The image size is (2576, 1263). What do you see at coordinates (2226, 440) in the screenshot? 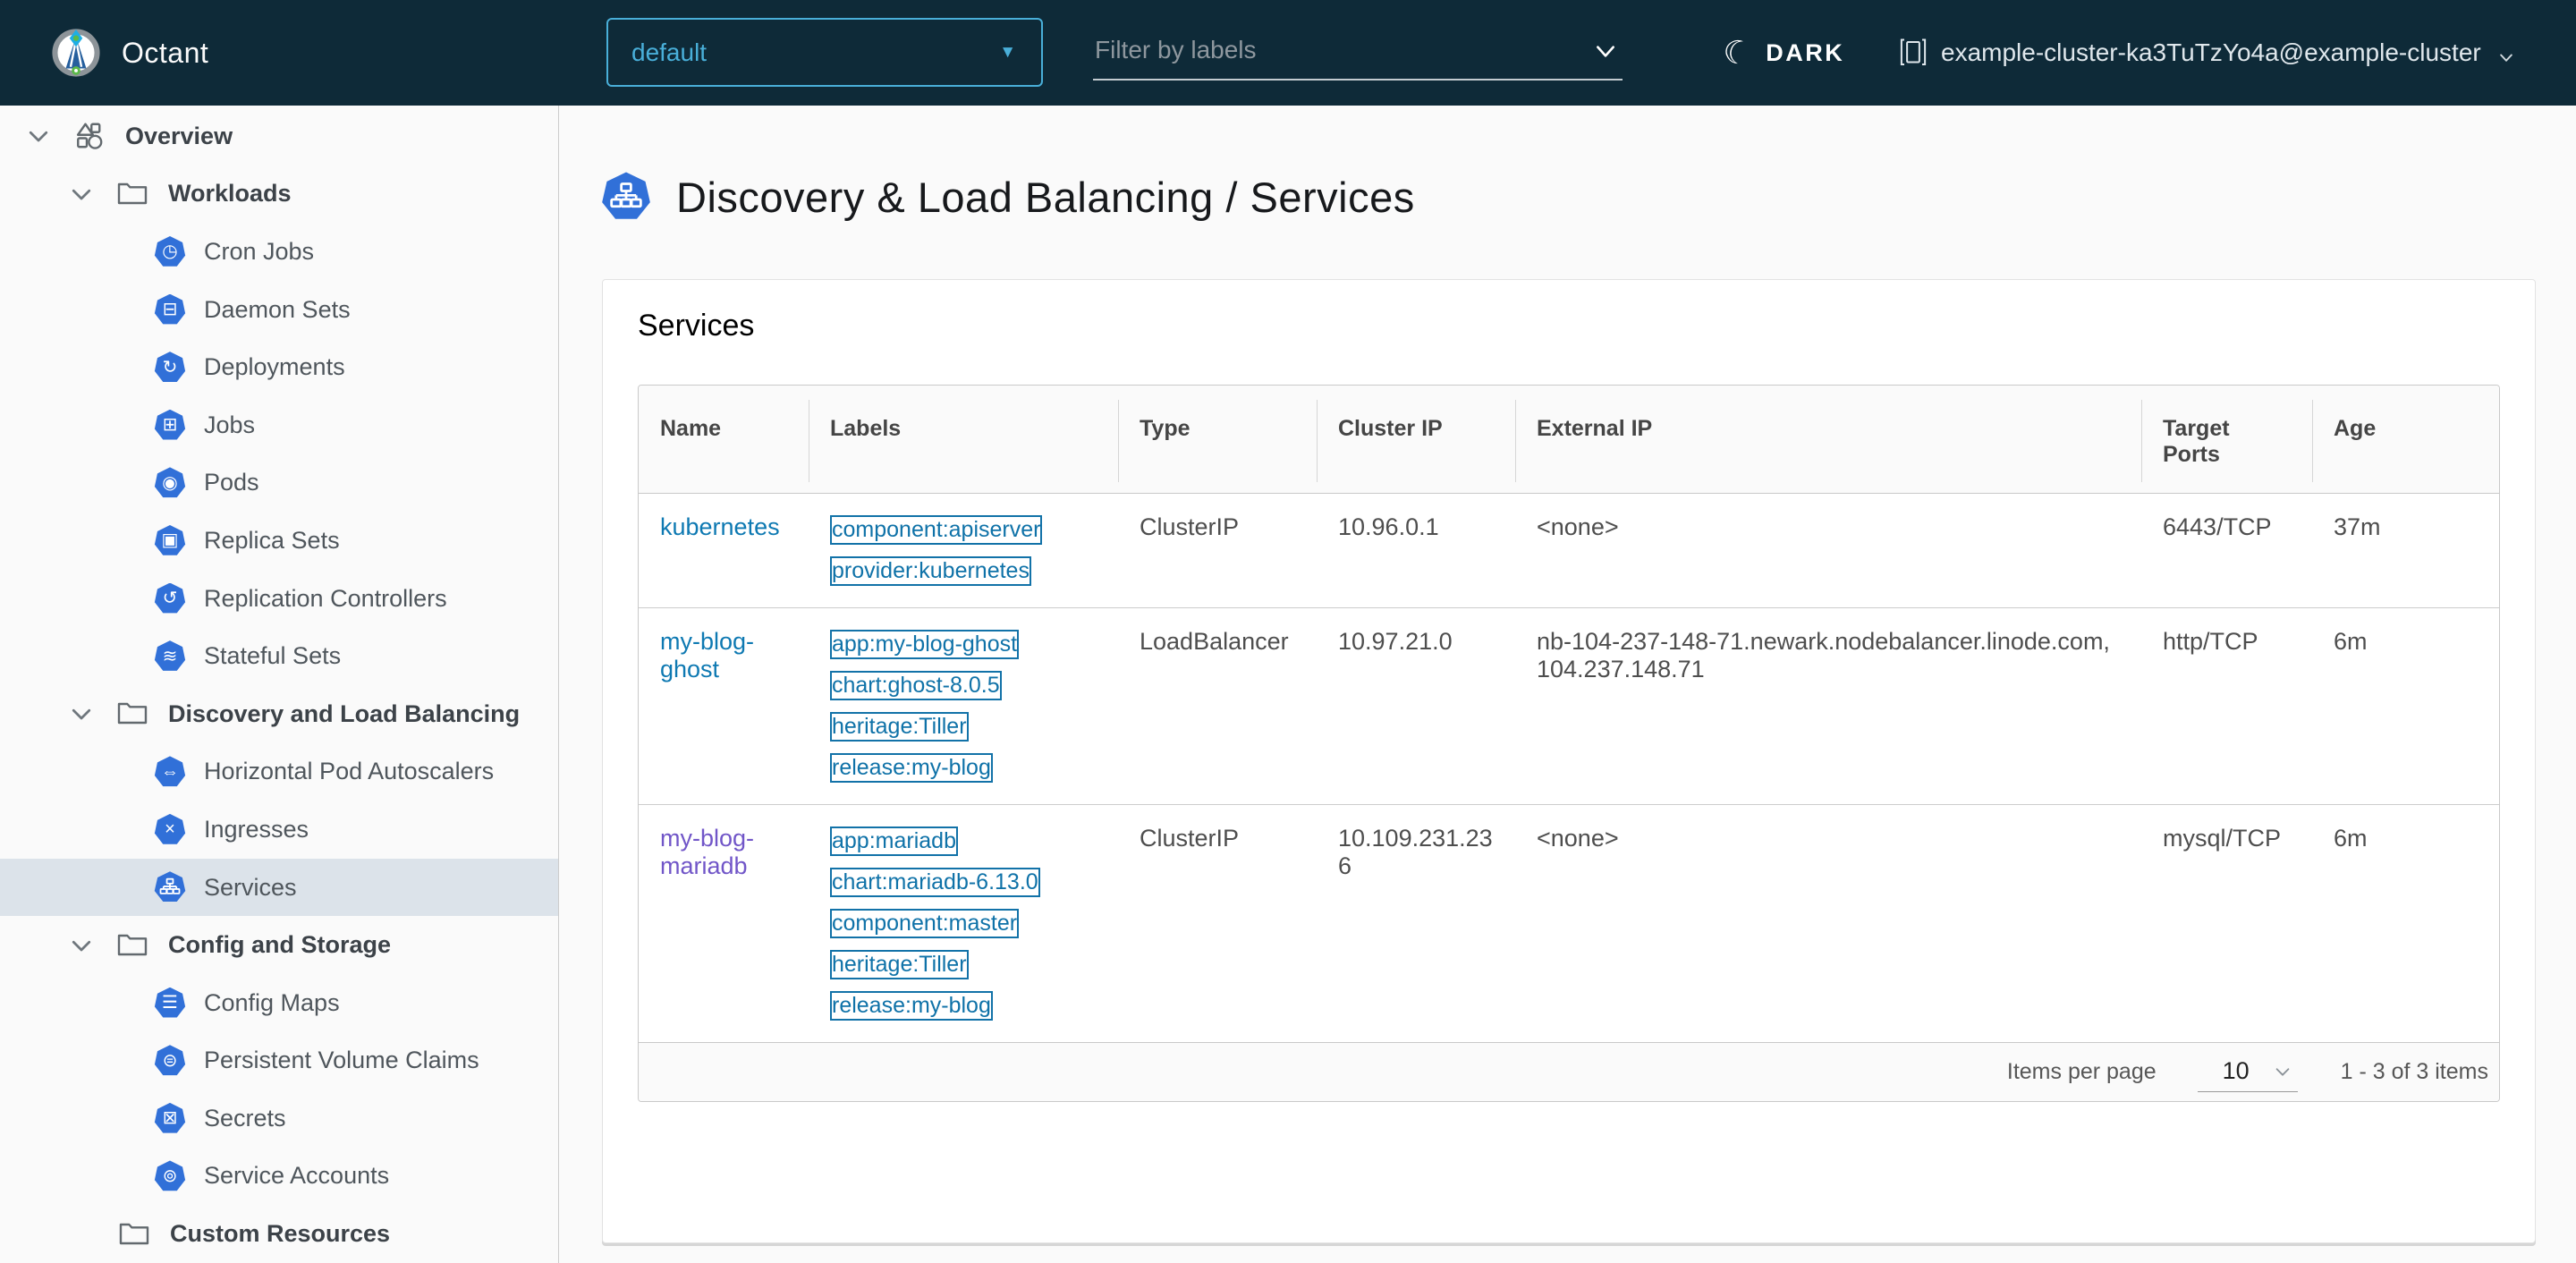
I see `column-header-target-ports: Target Ports` at bounding box center [2226, 440].